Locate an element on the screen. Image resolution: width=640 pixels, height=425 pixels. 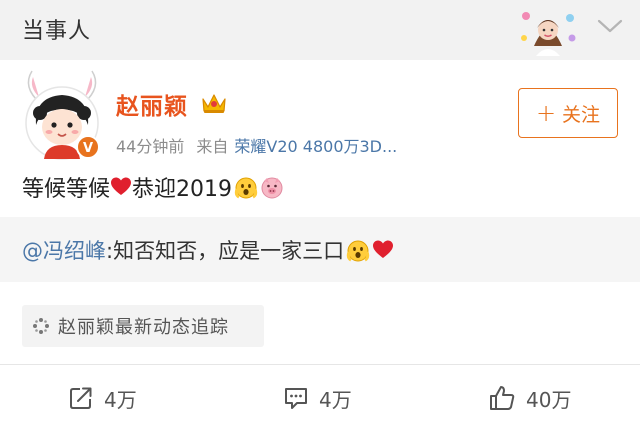
like-button: 40万 is located at coordinates (529, 398).